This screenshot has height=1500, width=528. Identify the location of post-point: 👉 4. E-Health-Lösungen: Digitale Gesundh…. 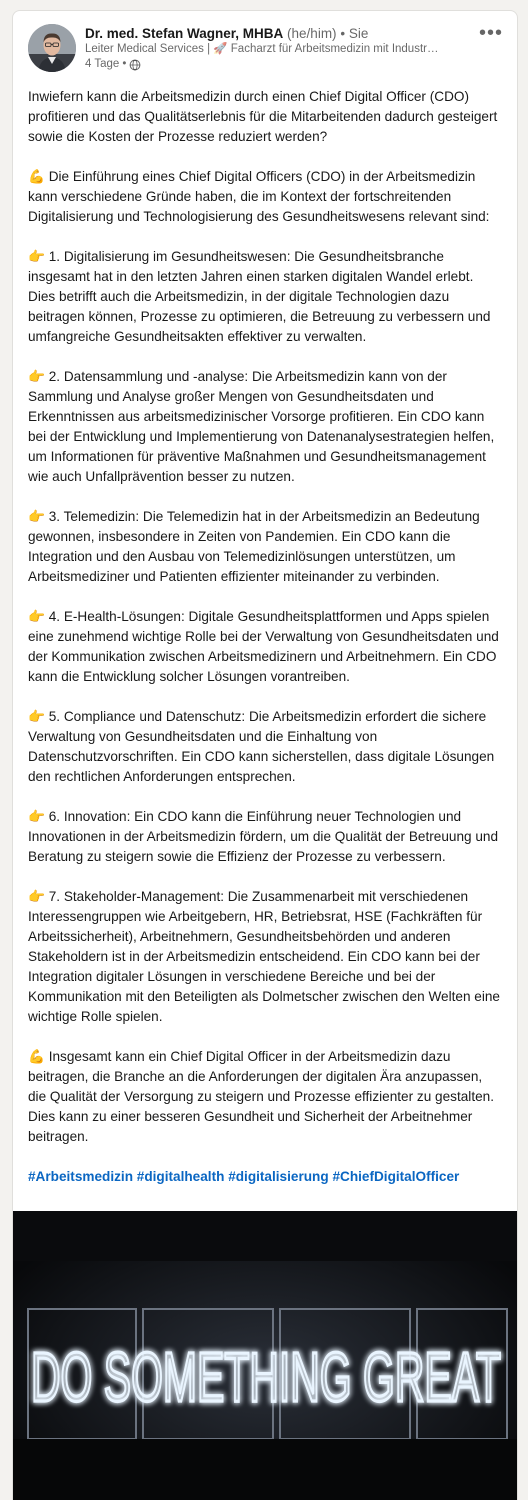
(263, 646).